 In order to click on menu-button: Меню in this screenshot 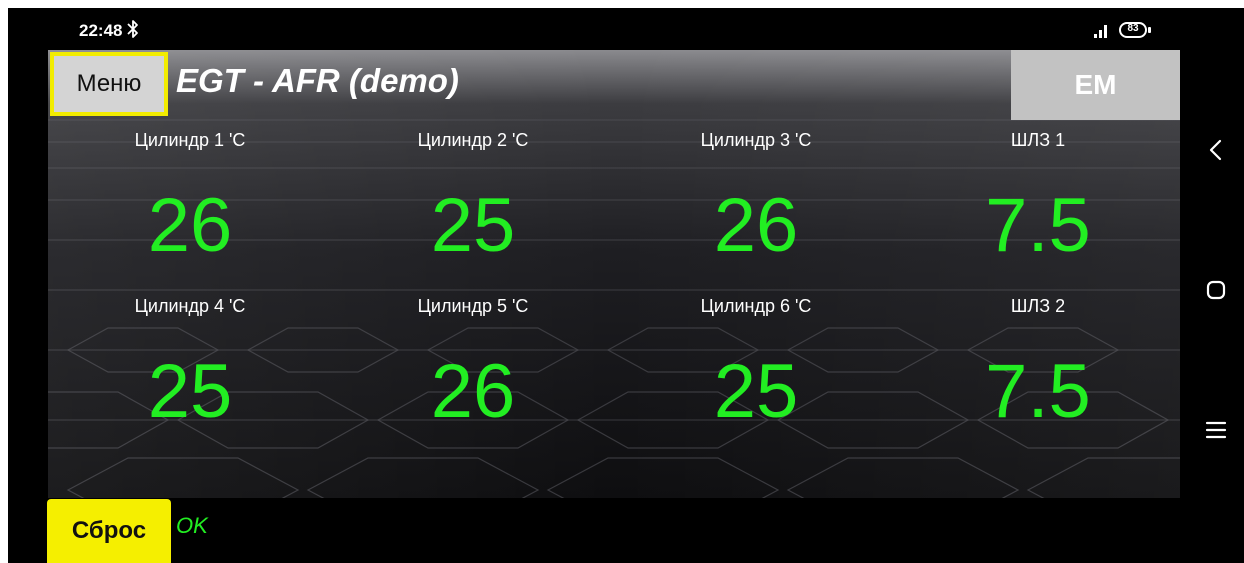, I will do `click(109, 84)`.